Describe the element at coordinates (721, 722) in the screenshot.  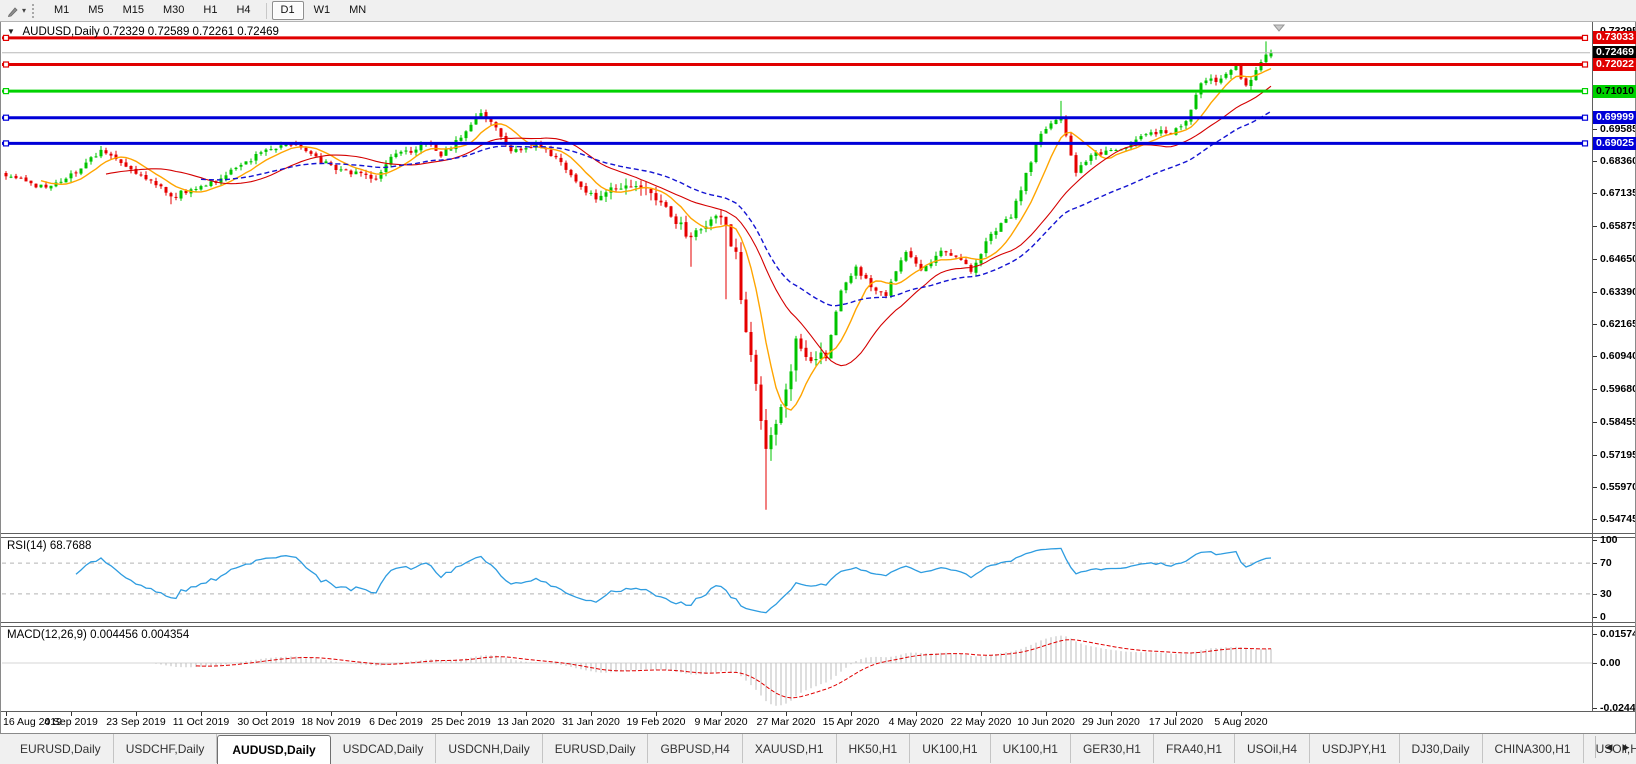
I see `date-label: 9 Mar 2020` at that location.